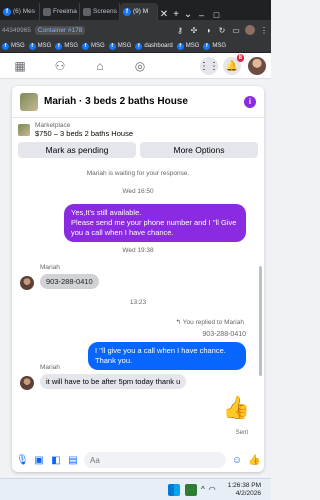 The image size is (320, 500). What do you see at coordinates (100, 66) in the screenshot?
I see `marketplace-icon: ⌂` at bounding box center [100, 66].